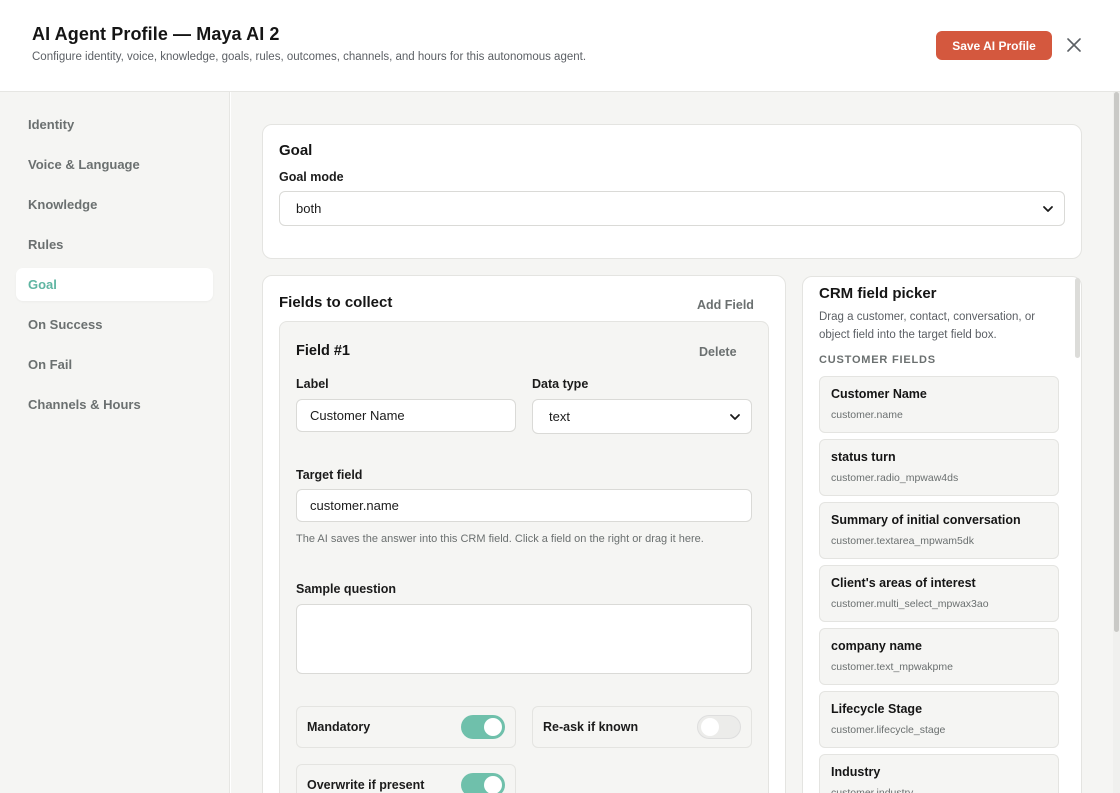 This screenshot has width=1120, height=793. What do you see at coordinates (888, 730) in the screenshot?
I see `crm-field-key: customer.lifecycle_stage` at bounding box center [888, 730].